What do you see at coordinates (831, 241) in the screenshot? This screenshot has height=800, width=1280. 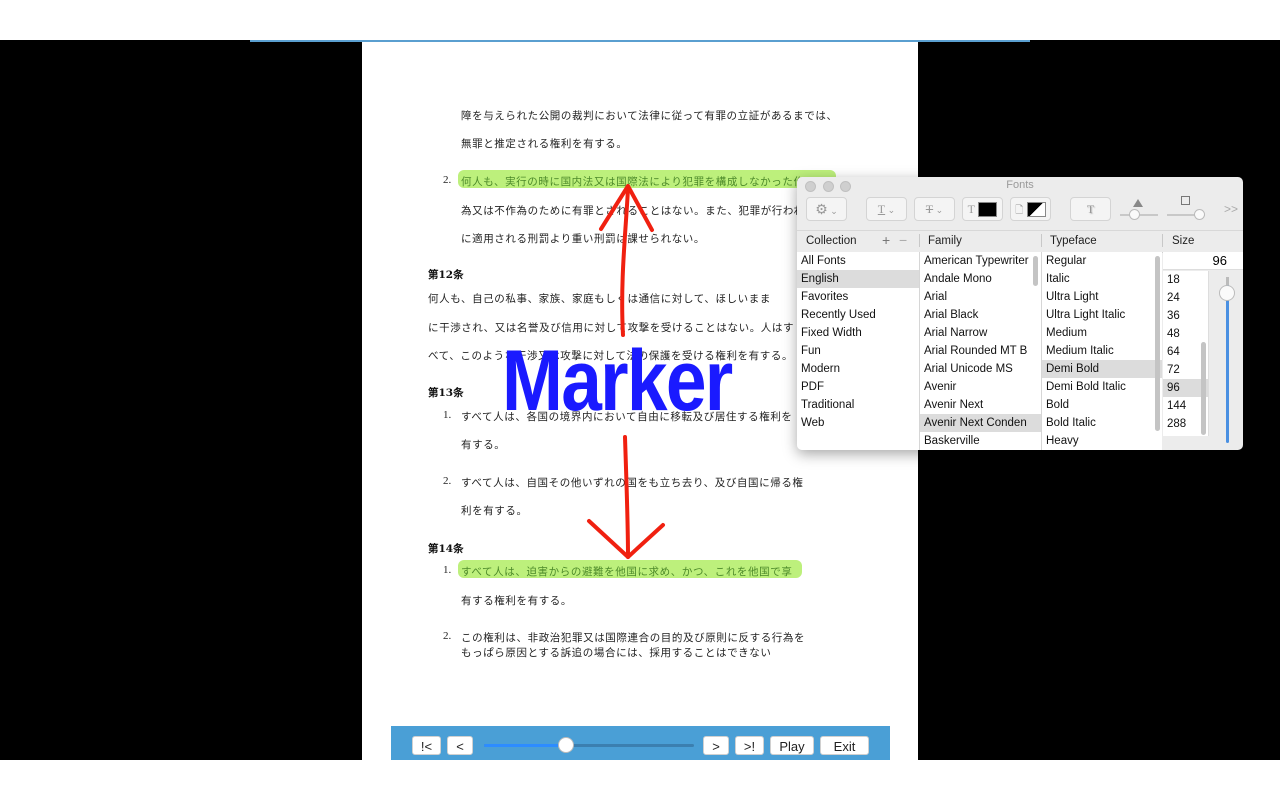 I see `collection-column-header: Collection` at bounding box center [831, 241].